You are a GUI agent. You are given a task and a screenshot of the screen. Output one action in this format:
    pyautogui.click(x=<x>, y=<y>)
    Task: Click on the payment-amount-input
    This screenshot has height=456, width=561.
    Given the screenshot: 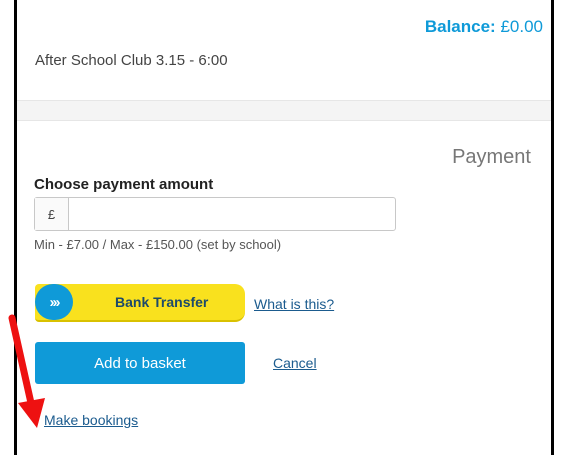 What is the action you would take?
    pyautogui.click(x=232, y=214)
    